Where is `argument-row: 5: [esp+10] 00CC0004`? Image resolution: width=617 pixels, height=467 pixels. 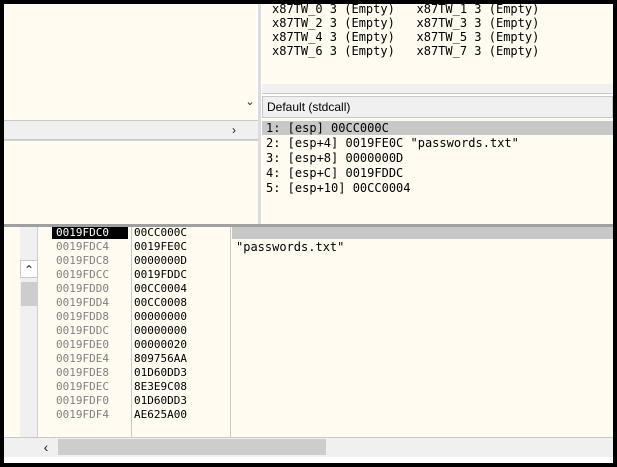
argument-row: 5: [esp+10] 00CC0004 is located at coordinates (338, 188).